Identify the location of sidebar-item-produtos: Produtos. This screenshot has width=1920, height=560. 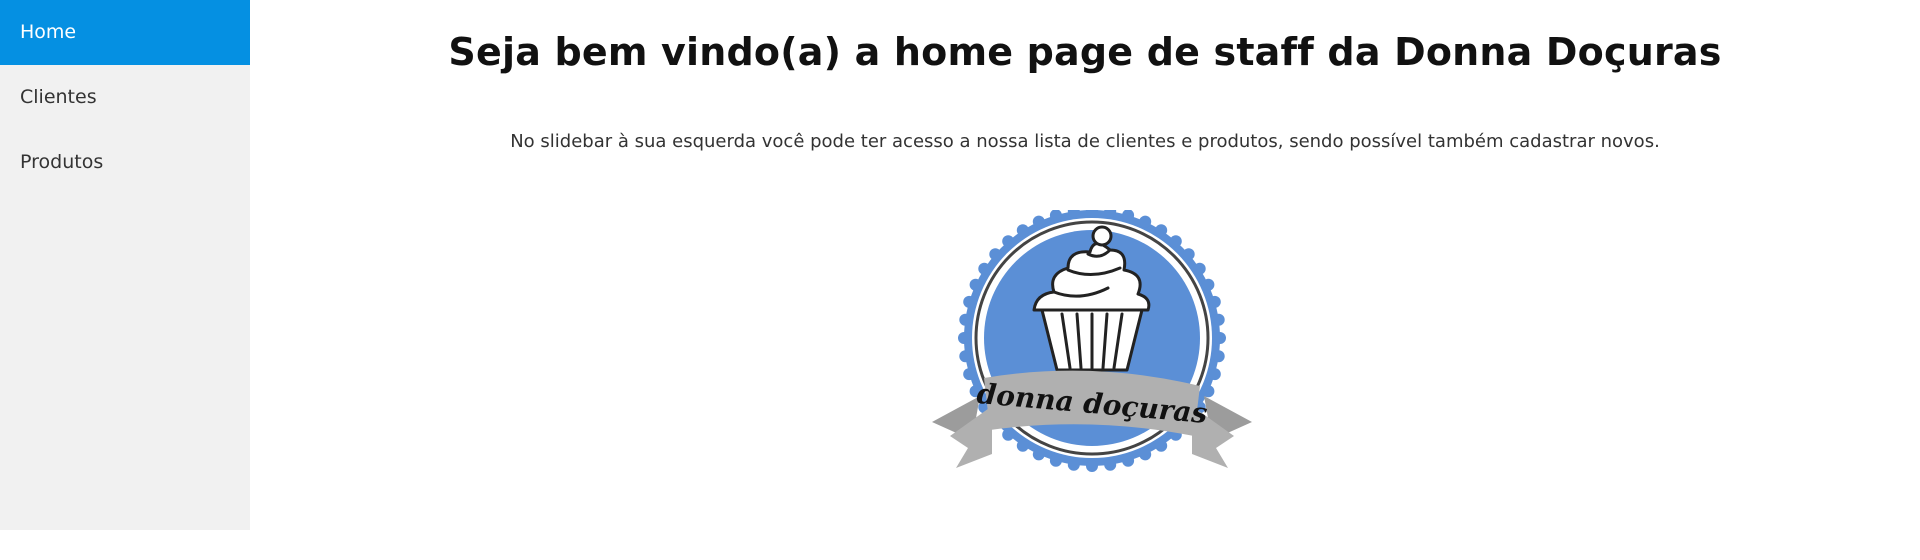
(125, 162).